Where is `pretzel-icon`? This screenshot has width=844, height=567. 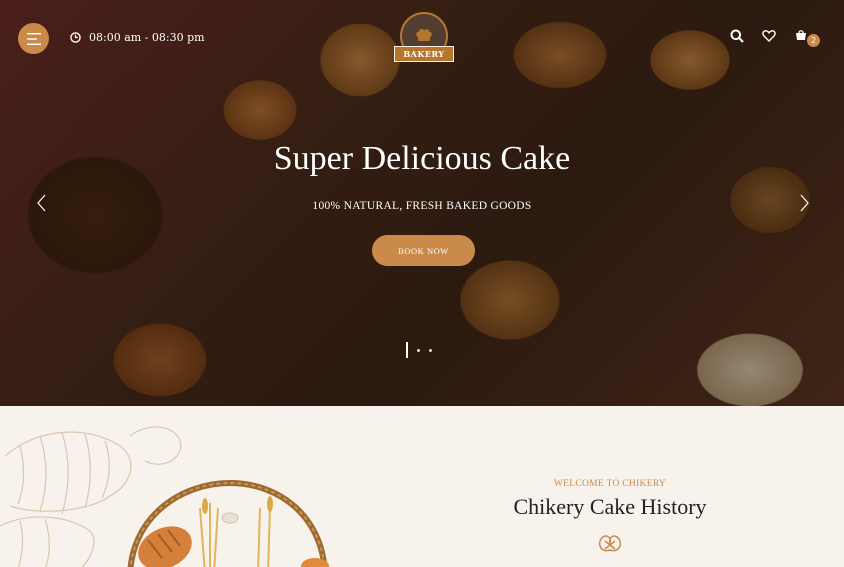 pretzel-icon is located at coordinates (610, 543).